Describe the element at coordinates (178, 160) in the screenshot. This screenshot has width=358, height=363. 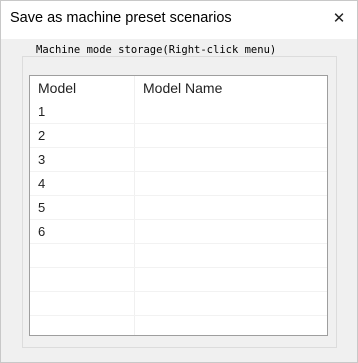
I see `table-row: 3` at that location.